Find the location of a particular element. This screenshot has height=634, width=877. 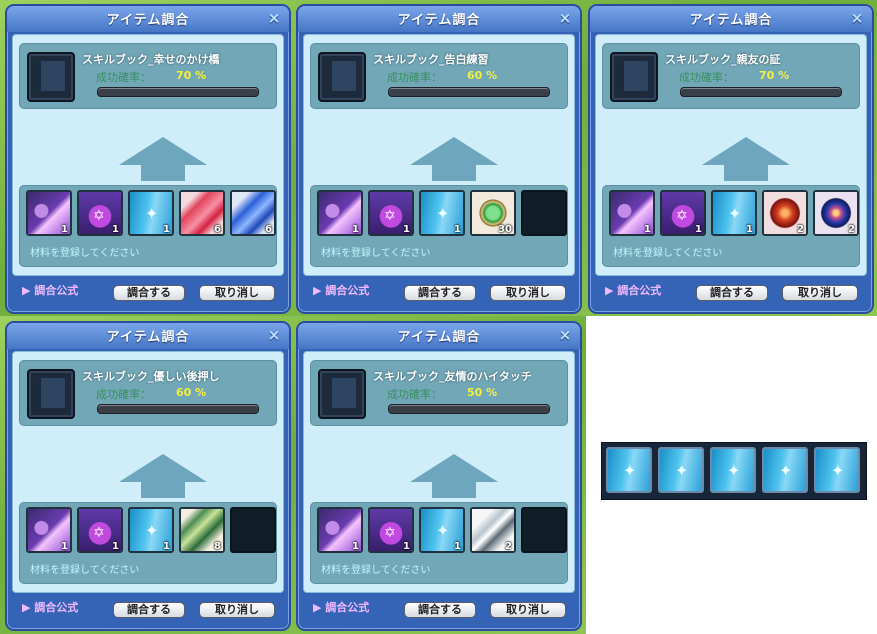

success-rate-value: 60 % is located at coordinates (191, 392).